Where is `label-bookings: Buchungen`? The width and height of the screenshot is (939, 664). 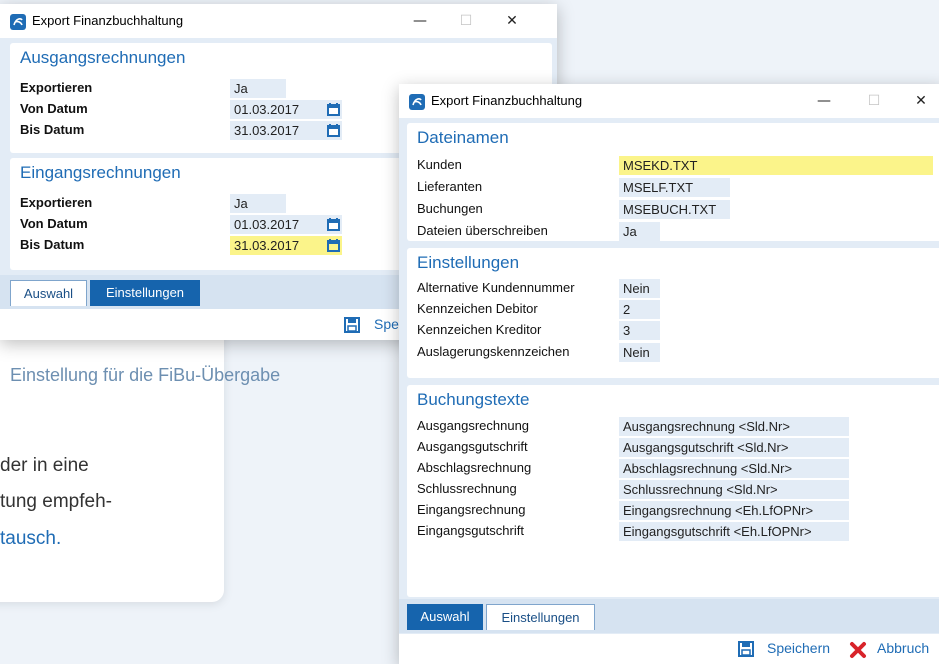 label-bookings: Buchungen is located at coordinates (450, 208).